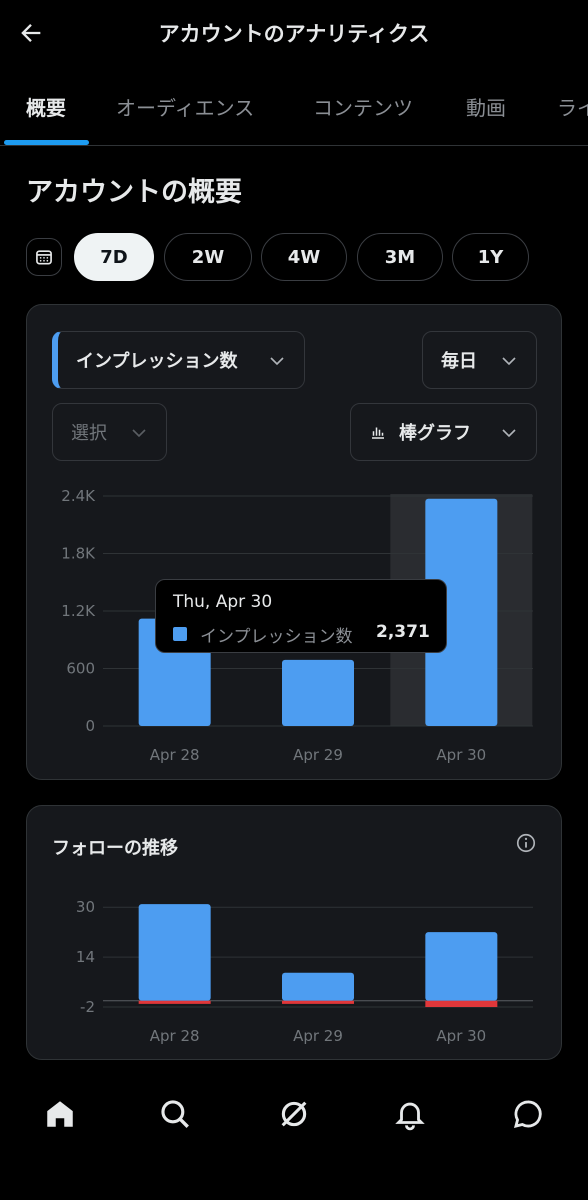 The width and height of the screenshot is (588, 1200). I want to click on chat-bubble-icon, so click(528, 1114).